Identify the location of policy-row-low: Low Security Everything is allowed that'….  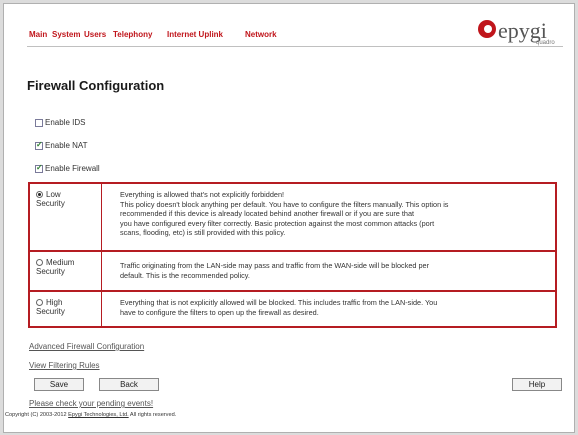
(292, 218).